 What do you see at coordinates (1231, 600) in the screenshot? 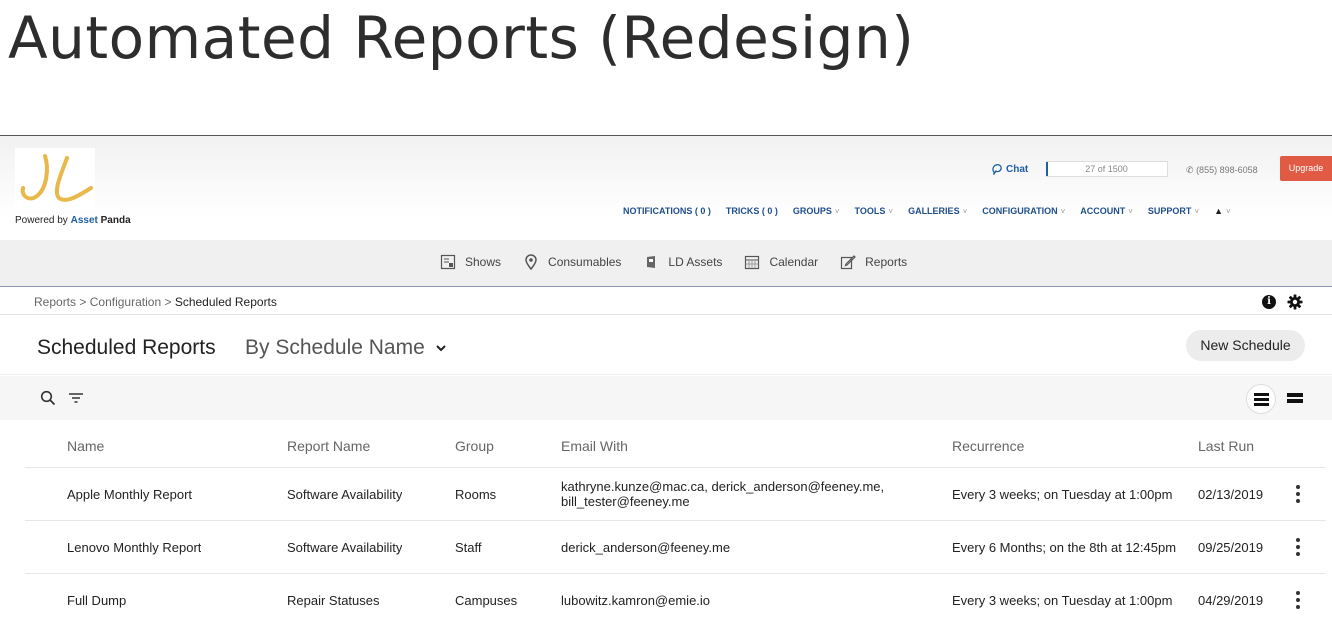
I see `cell-last-run: 04/29/2019` at bounding box center [1231, 600].